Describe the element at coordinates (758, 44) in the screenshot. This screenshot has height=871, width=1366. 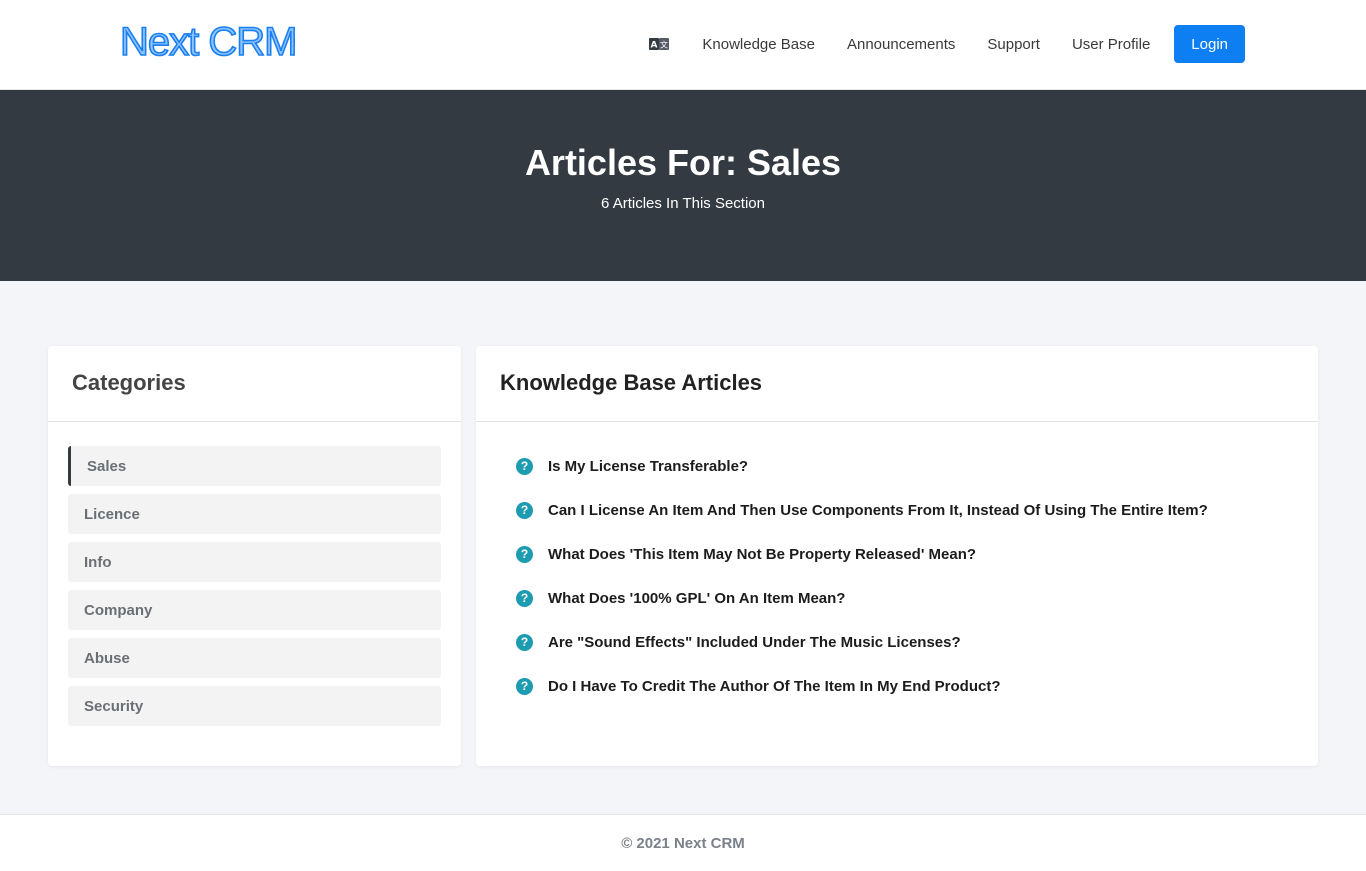
I see `nav-knowledge-base: Knowledge Base` at that location.